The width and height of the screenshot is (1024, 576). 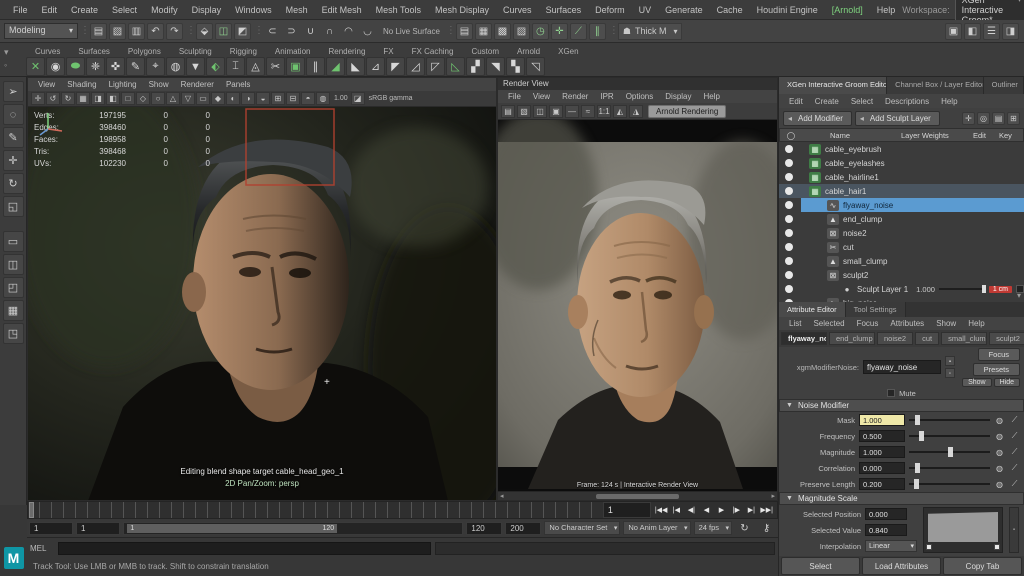 I want to click on render-view-scrollbar: ◂ ▸, so click(x=637, y=495).